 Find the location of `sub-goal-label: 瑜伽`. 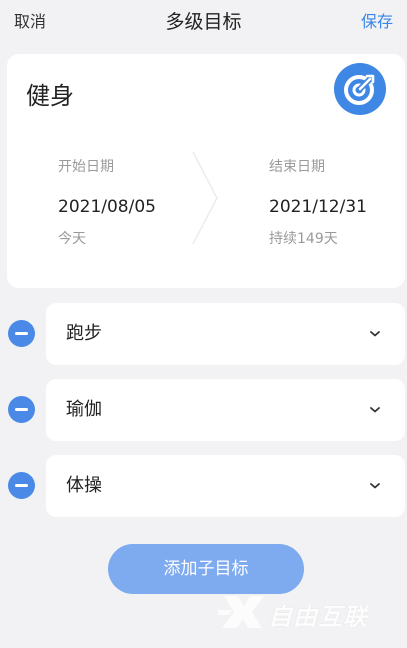

sub-goal-label: 瑜伽 is located at coordinates (84, 409).